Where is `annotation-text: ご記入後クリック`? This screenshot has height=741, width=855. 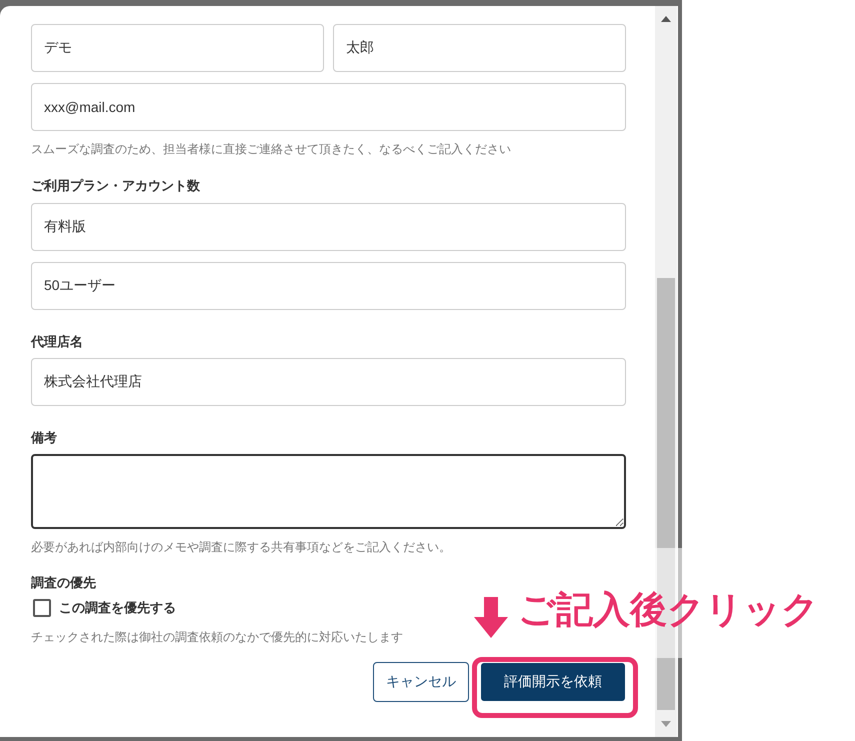 annotation-text: ご記入後クリック is located at coordinates (668, 610).